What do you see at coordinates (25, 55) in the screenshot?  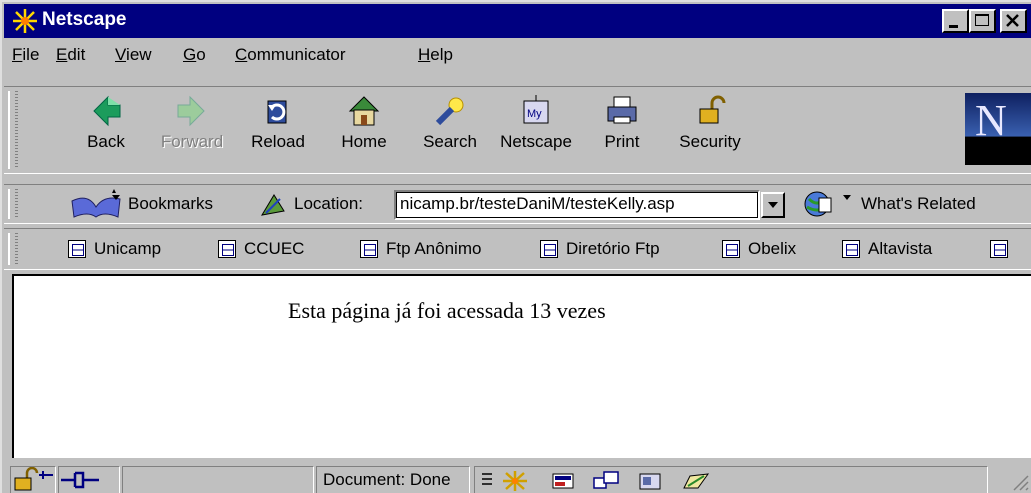 I see `menu-file: File` at bounding box center [25, 55].